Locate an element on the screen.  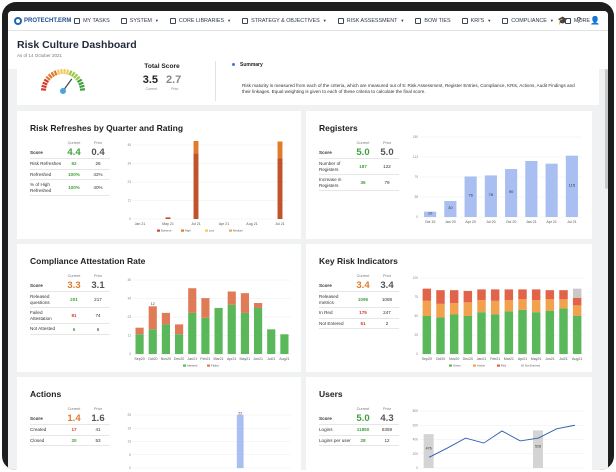
panel-title: Key Risk Indicators is located at coordinates (358, 261).